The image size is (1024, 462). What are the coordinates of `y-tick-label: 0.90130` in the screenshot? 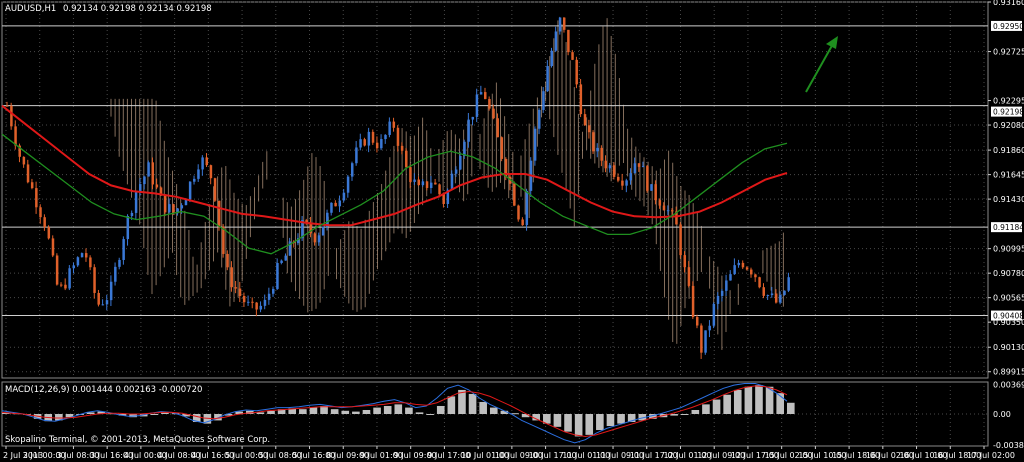 It's located at (1008, 347).